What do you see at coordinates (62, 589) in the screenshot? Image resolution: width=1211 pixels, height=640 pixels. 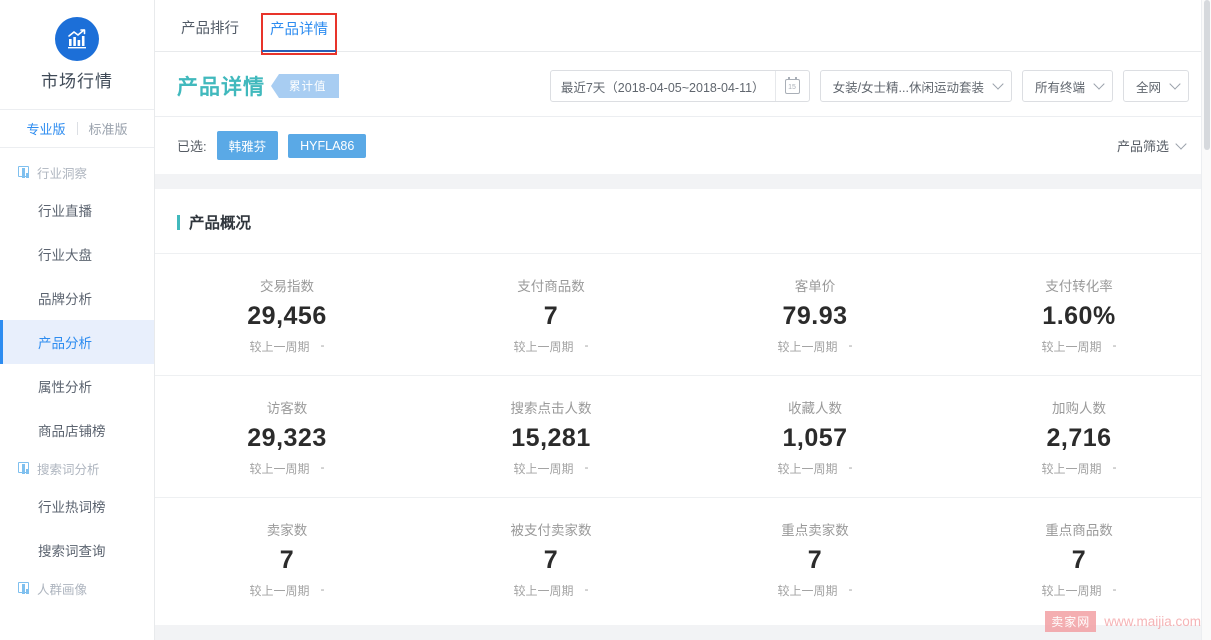 I see `sidebar-group-label: 人群画像` at bounding box center [62, 589].